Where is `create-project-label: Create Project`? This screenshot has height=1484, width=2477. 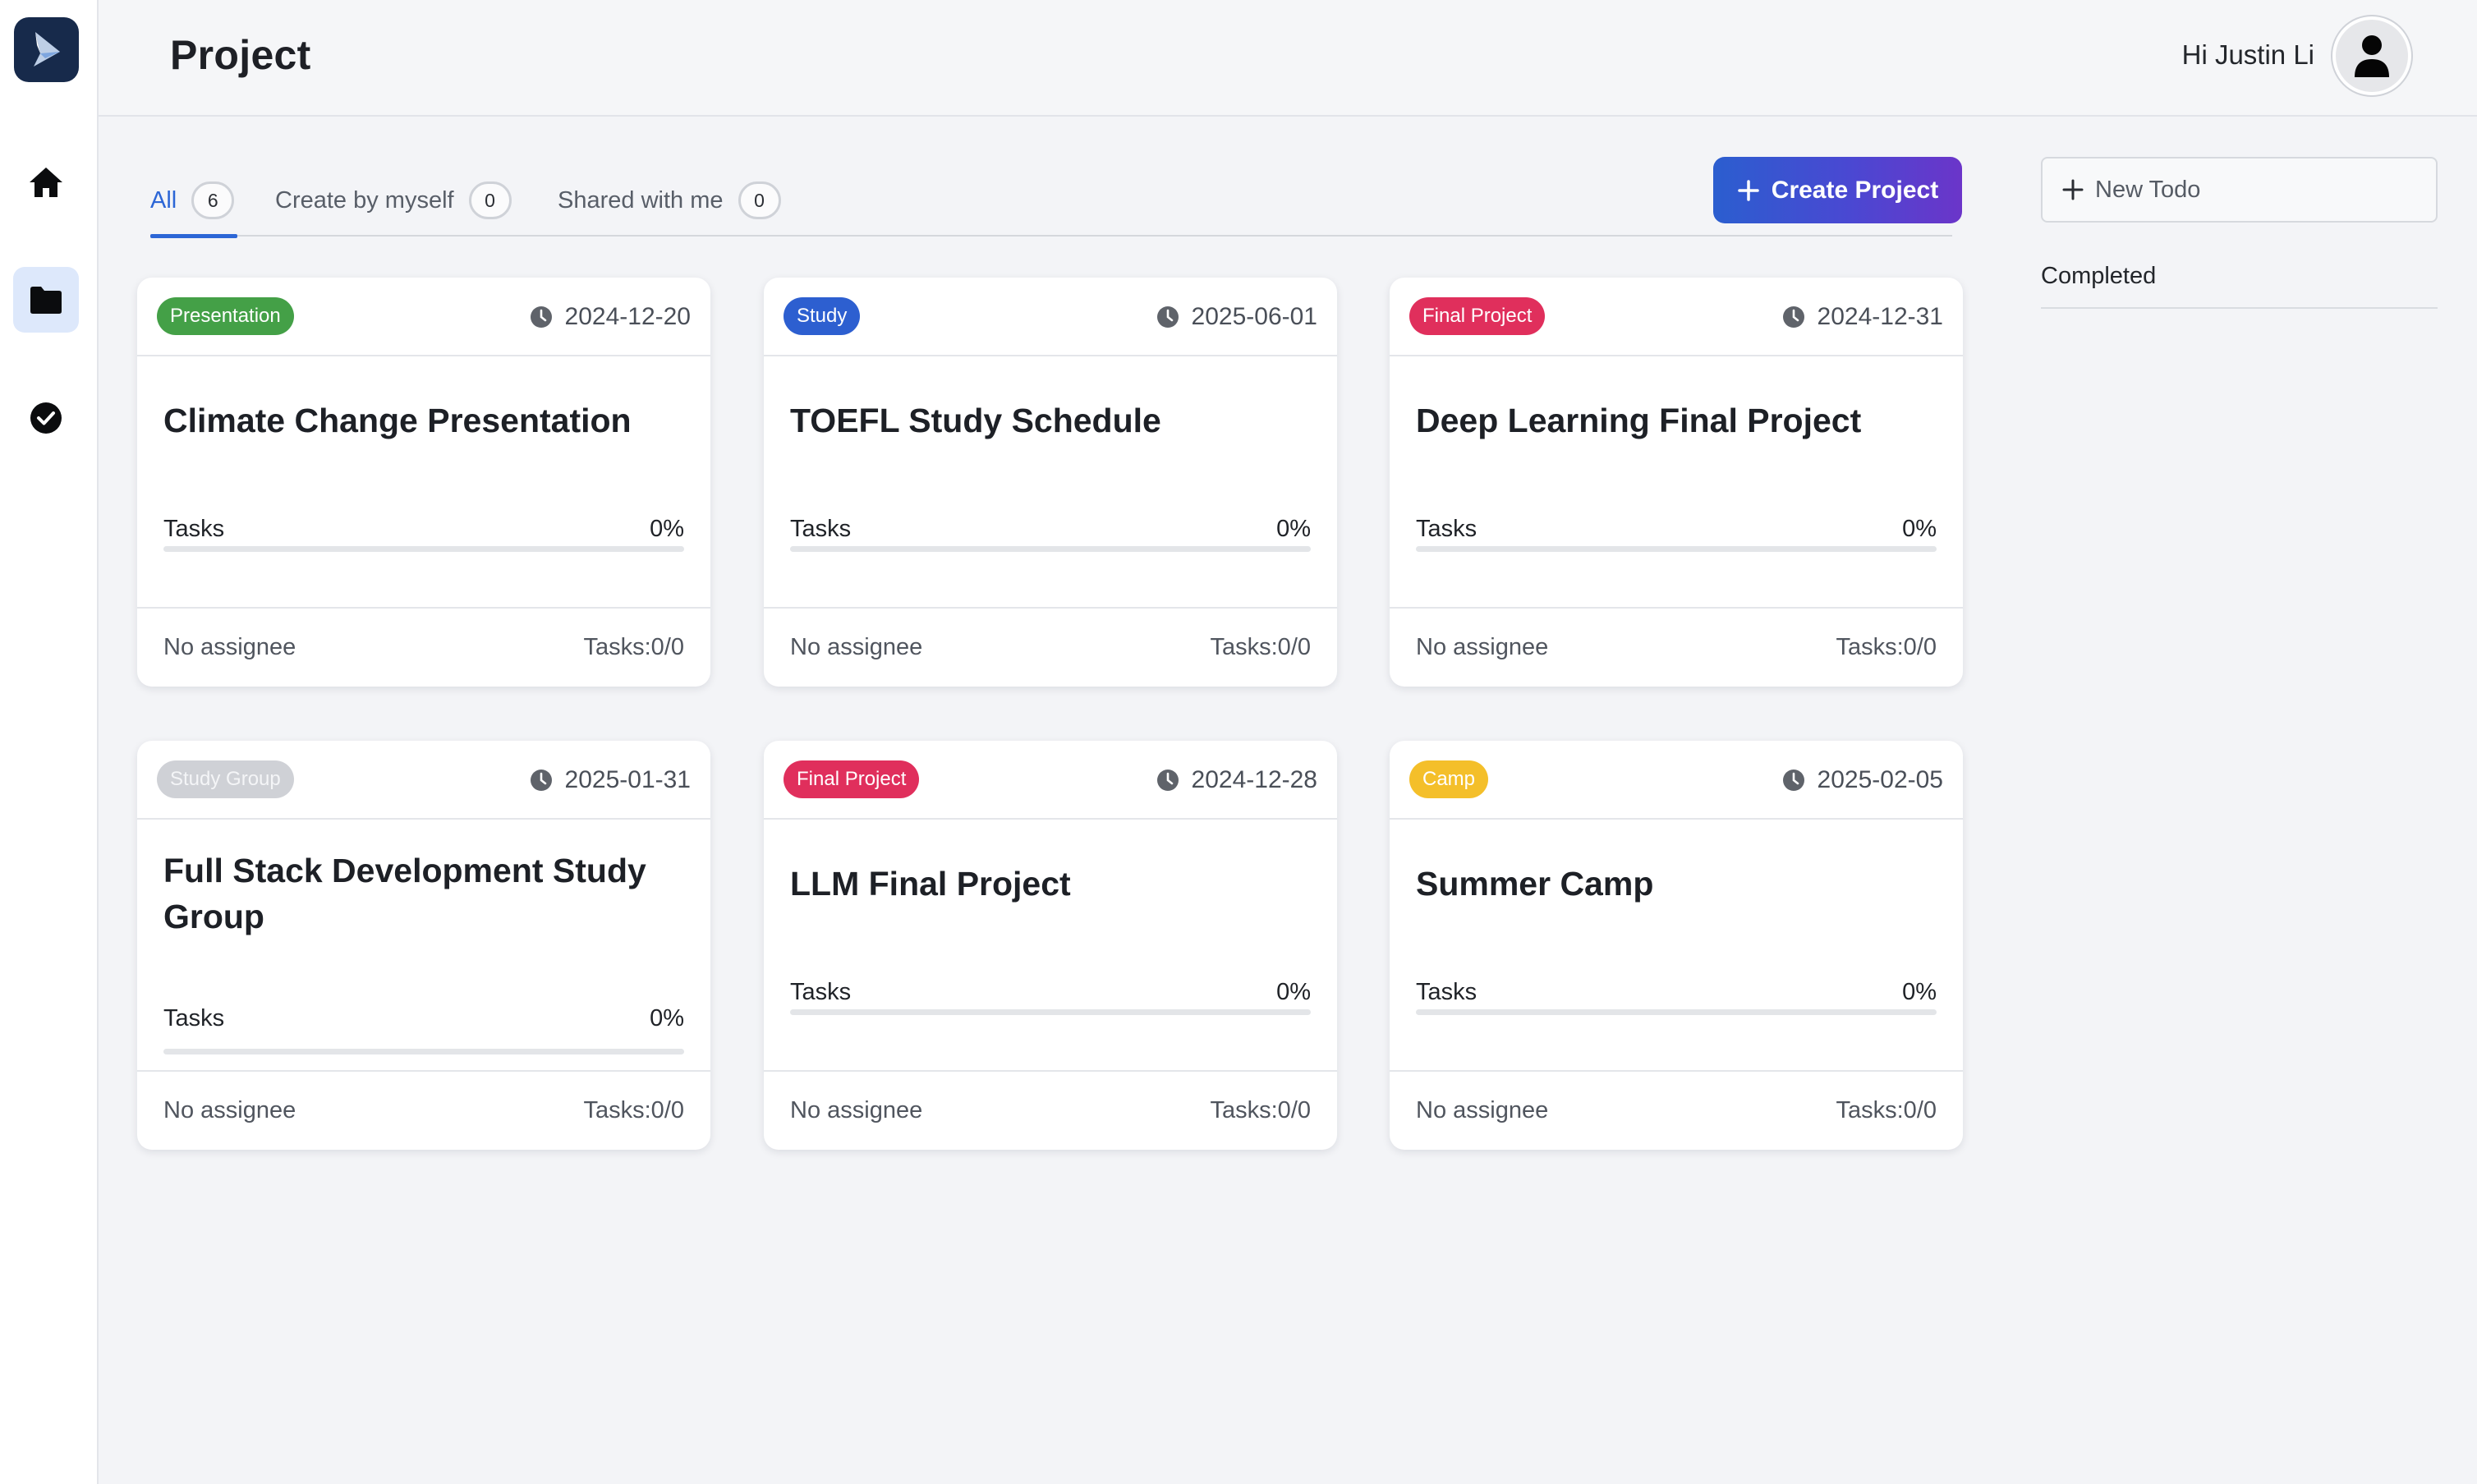 create-project-label: Create Project is located at coordinates (1855, 190).